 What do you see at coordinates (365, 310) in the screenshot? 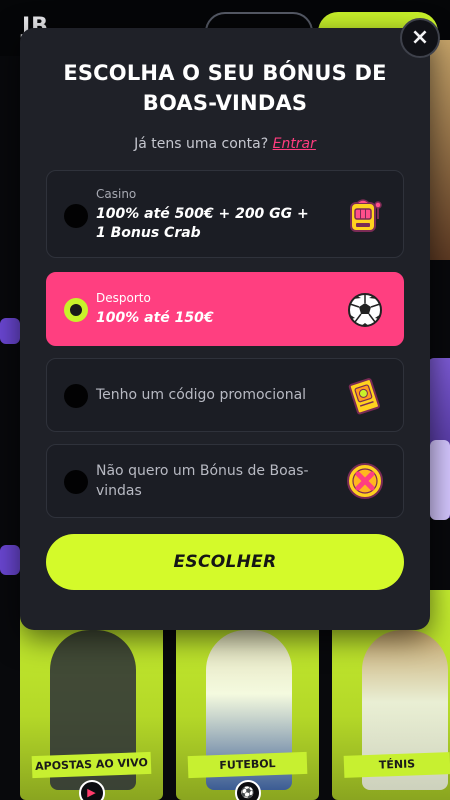
I see `soccer-ball-icon` at bounding box center [365, 310].